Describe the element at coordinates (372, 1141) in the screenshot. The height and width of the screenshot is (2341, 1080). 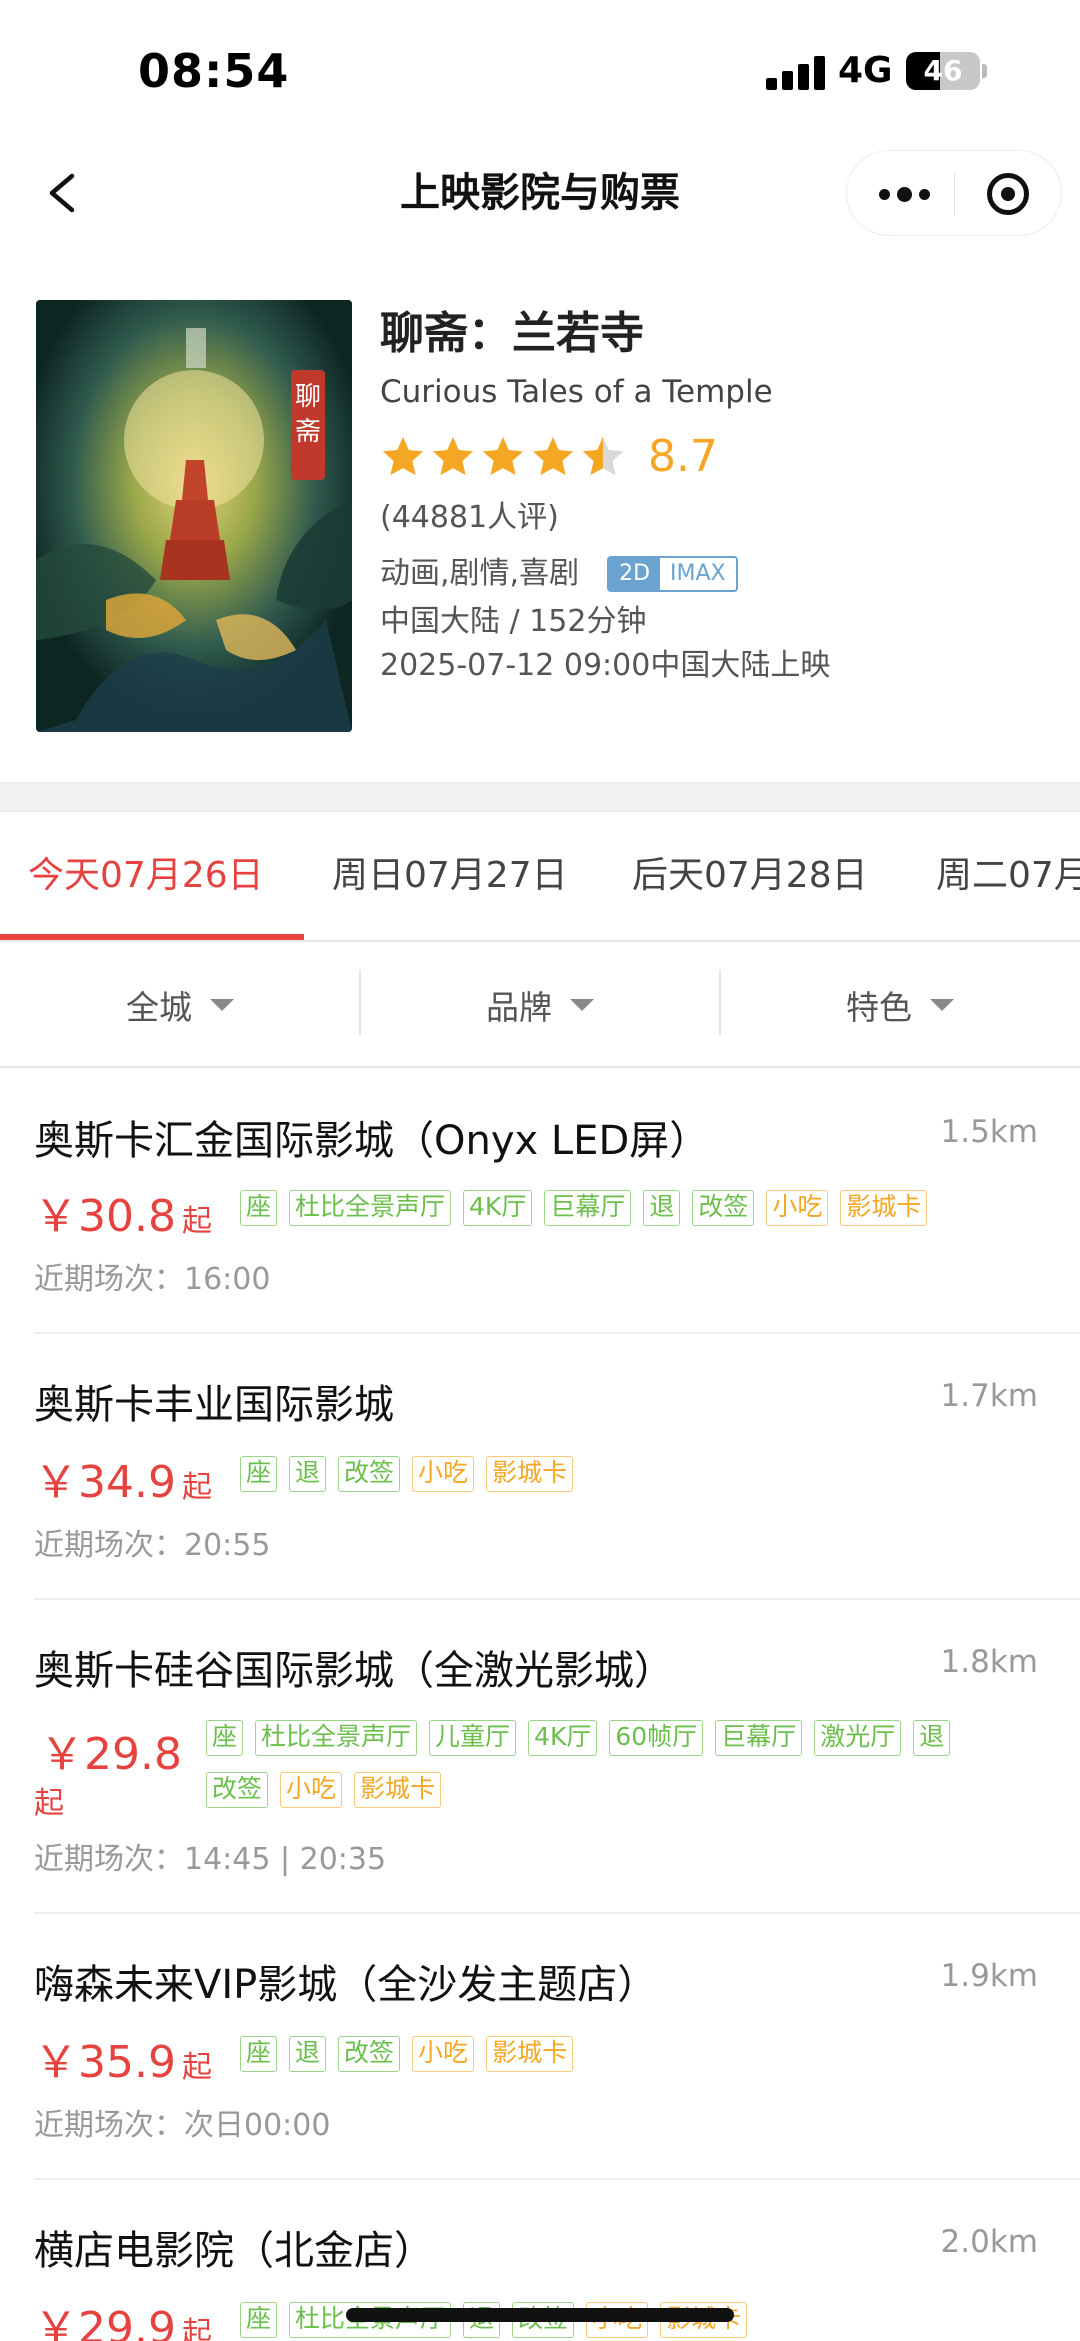
I see `cinema-name: 奥斯卡汇金国际影城（Onyx LED屏）` at that location.